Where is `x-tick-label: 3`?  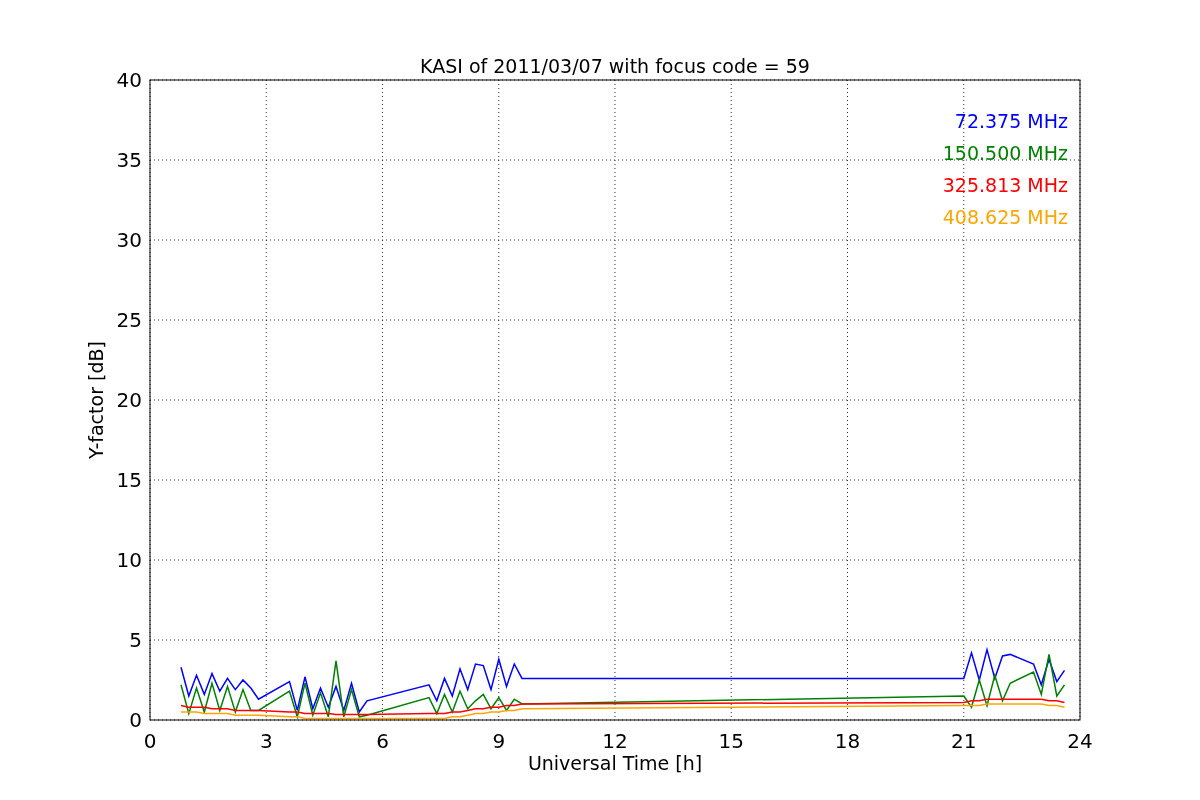
x-tick-label: 3 is located at coordinates (266, 741).